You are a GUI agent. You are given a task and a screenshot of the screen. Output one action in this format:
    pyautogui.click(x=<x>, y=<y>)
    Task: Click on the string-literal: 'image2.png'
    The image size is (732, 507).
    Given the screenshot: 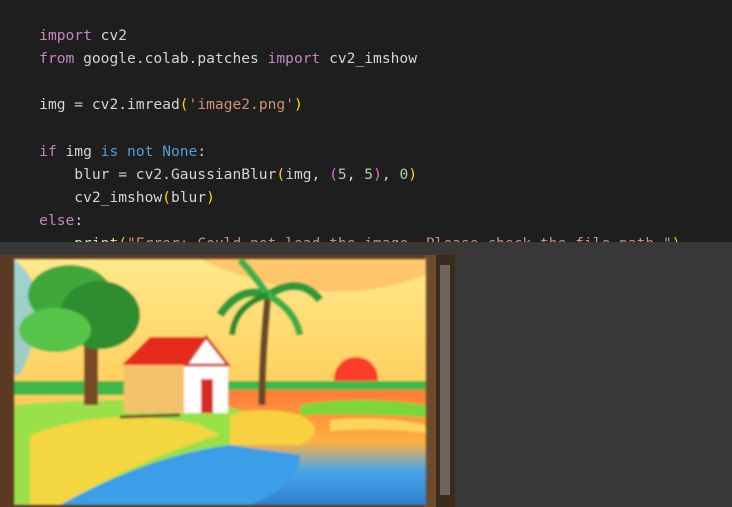 What is the action you would take?
    pyautogui.click(x=241, y=104)
    